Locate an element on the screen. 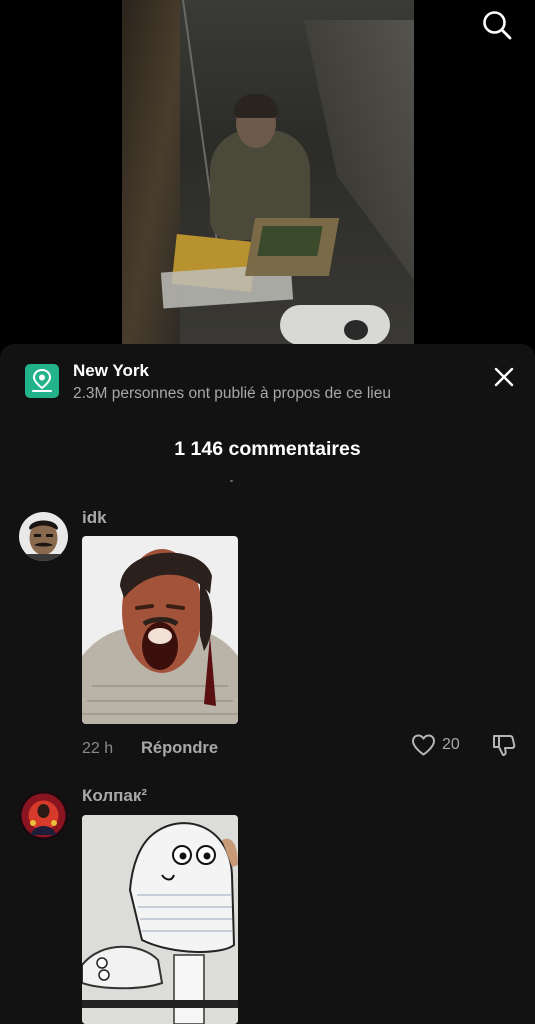 The width and height of the screenshot is (535, 1024). video-floor-spot is located at coordinates (356, 330).